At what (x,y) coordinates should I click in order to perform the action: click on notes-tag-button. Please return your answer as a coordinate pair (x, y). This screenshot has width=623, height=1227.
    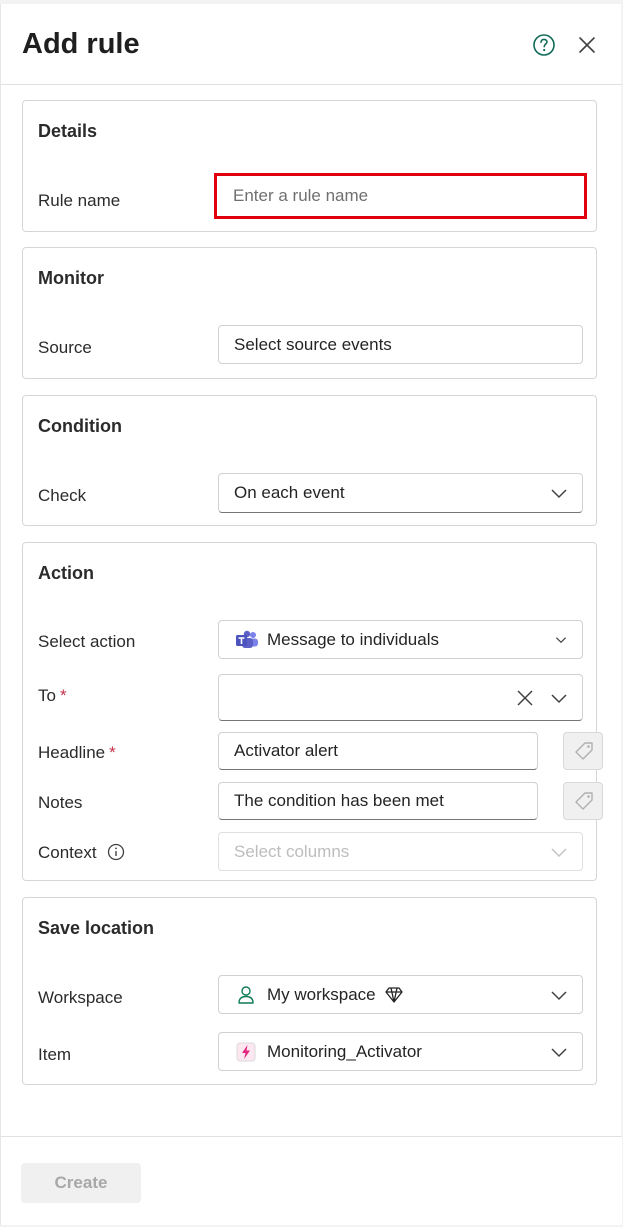
    Looking at the image, I should click on (583, 801).